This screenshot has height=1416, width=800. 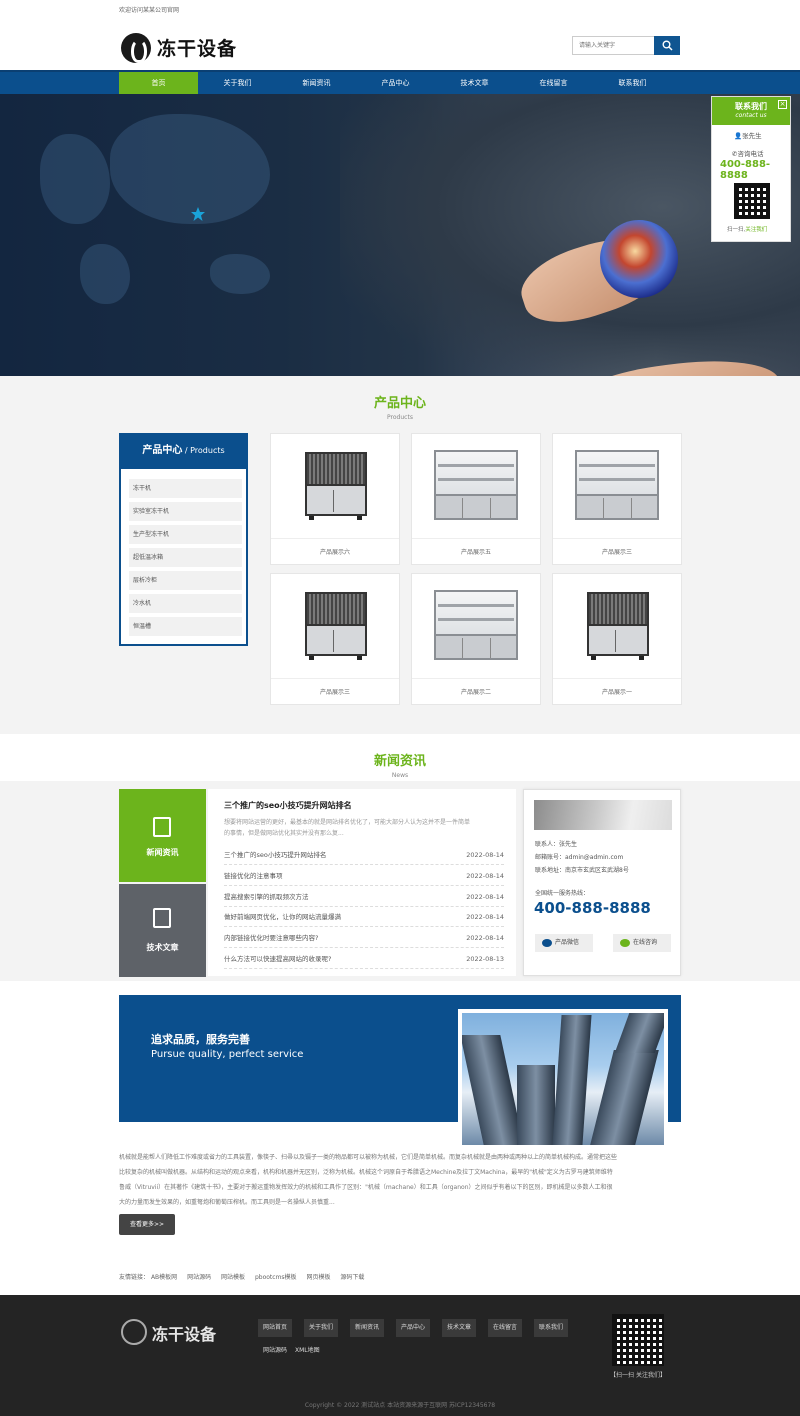 I want to click on nav-item-home: 首页, so click(x=158, y=83).